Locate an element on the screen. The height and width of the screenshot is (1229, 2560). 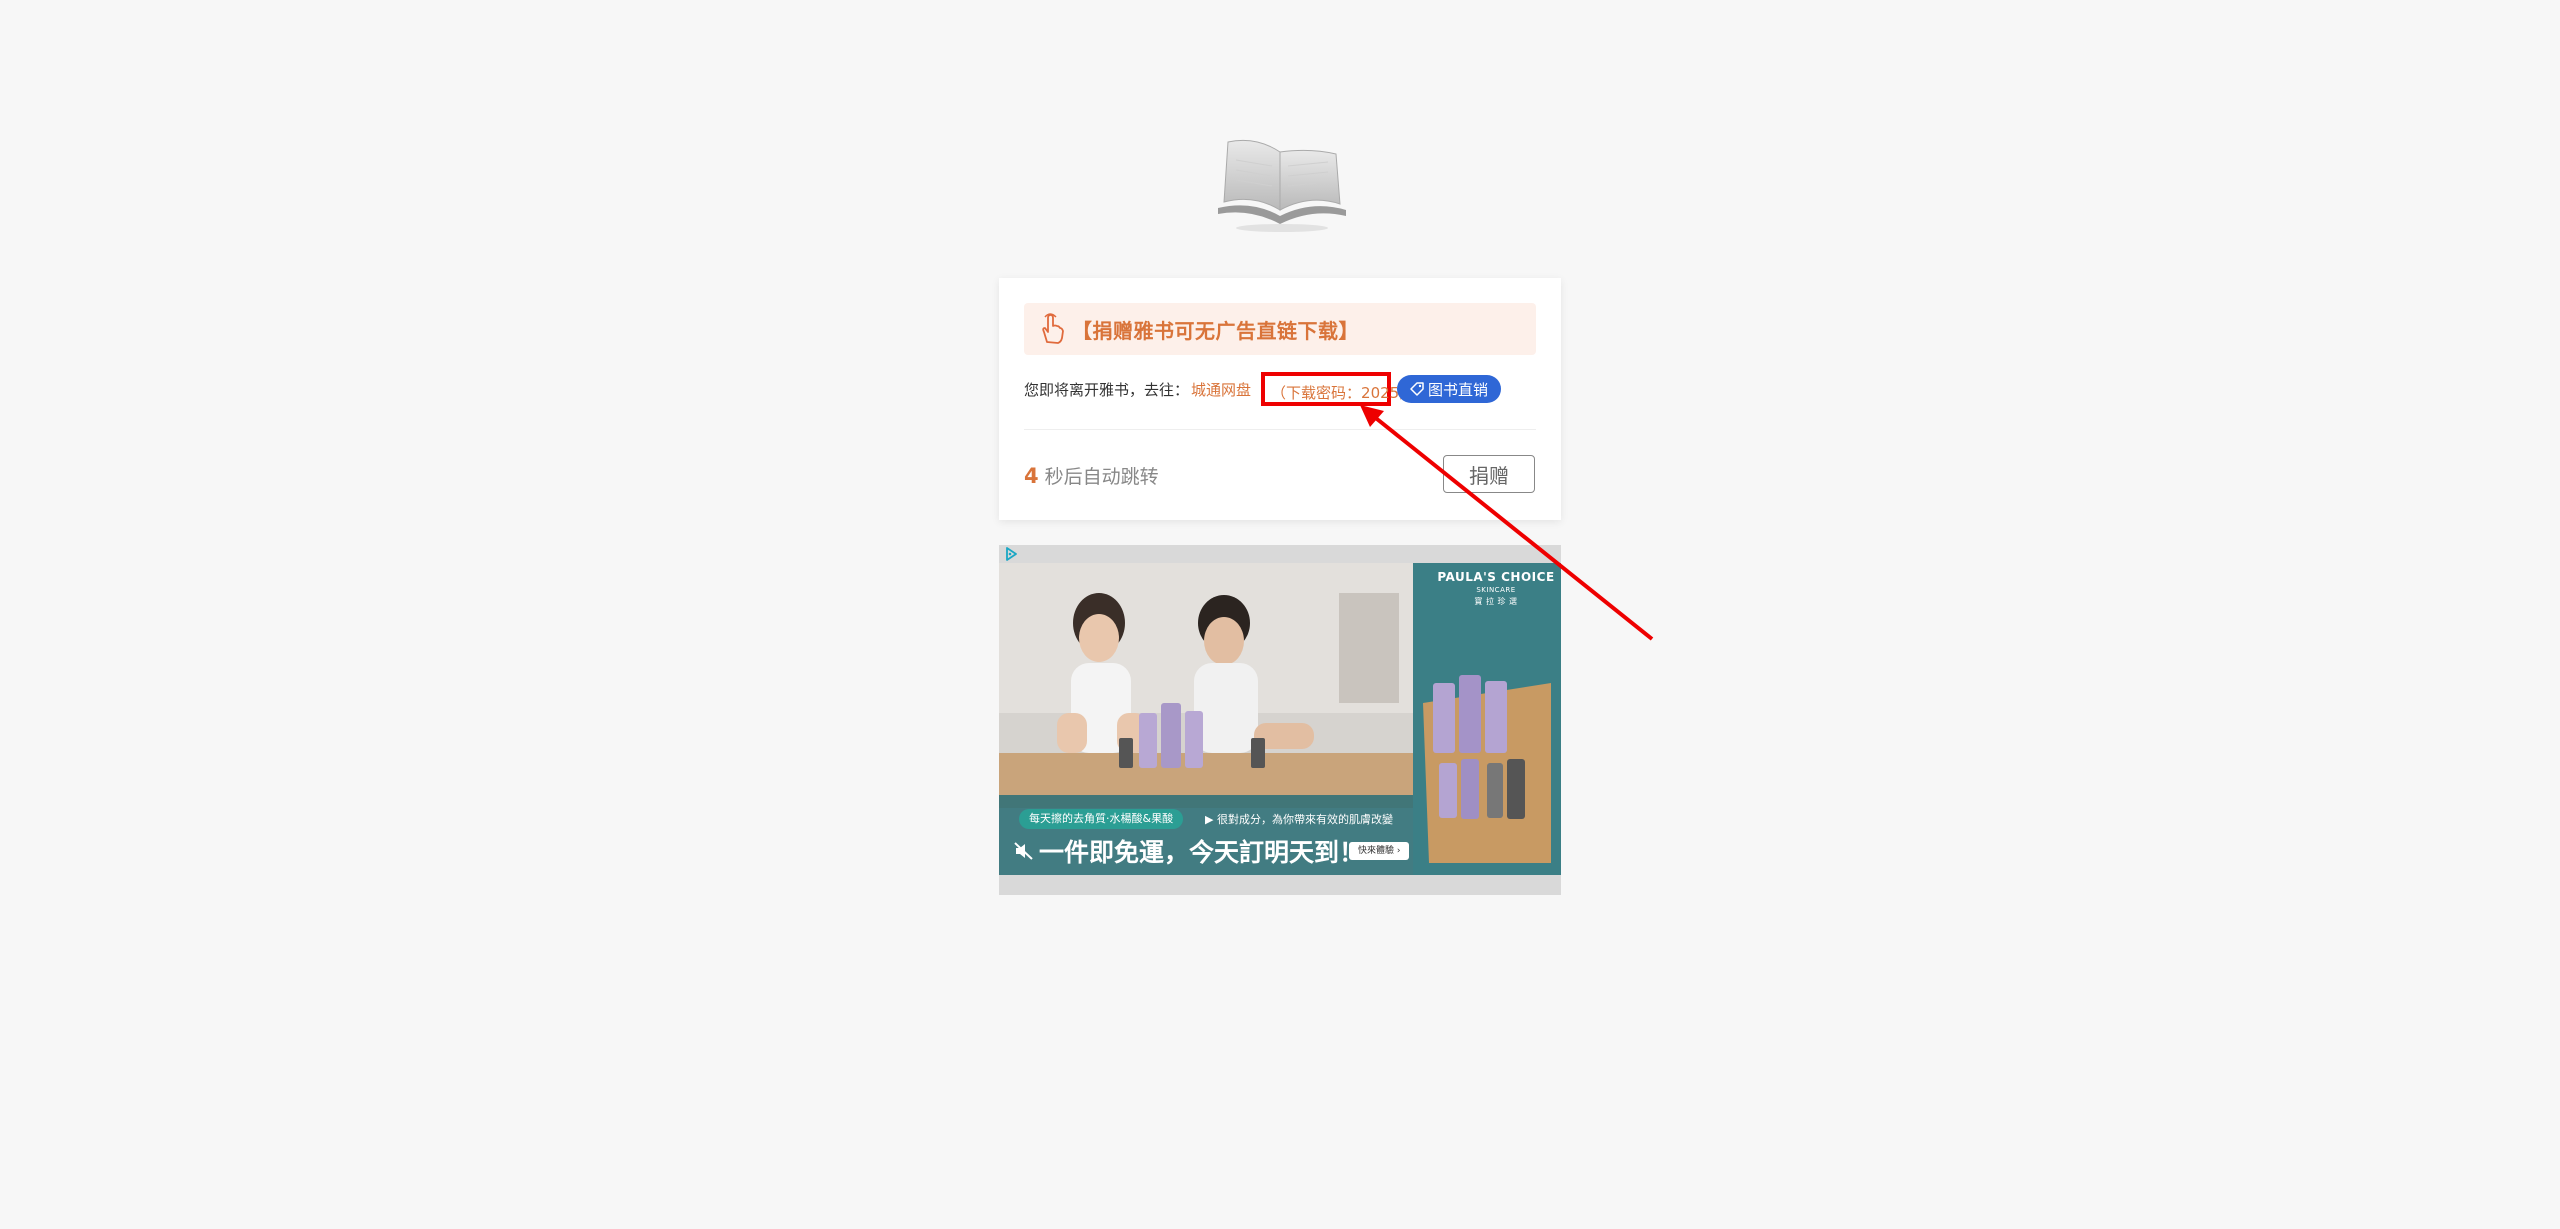
destination-link: 城通网盘 is located at coordinates (1221, 389).